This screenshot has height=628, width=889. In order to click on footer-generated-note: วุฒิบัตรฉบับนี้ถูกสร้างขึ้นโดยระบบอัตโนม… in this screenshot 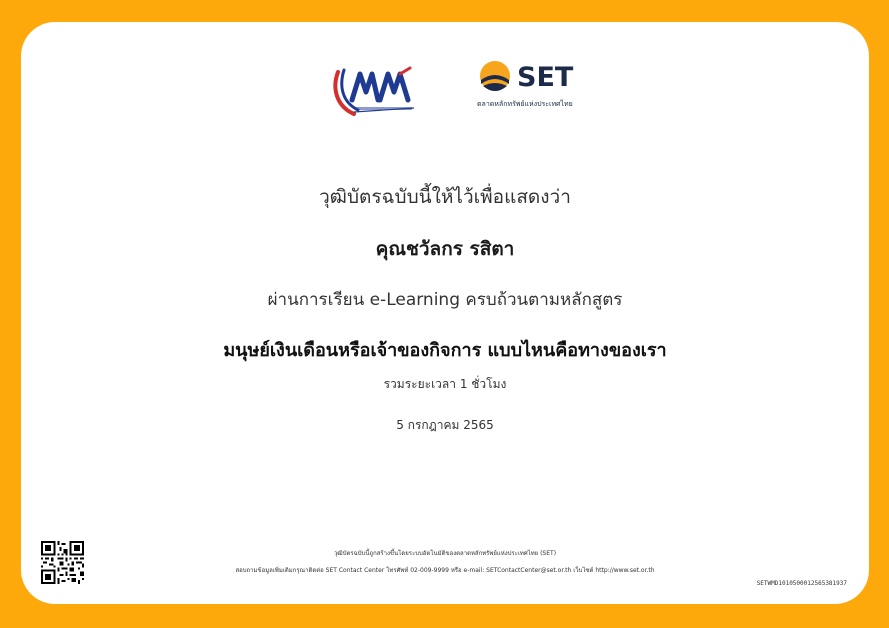, I will do `click(445, 553)`.